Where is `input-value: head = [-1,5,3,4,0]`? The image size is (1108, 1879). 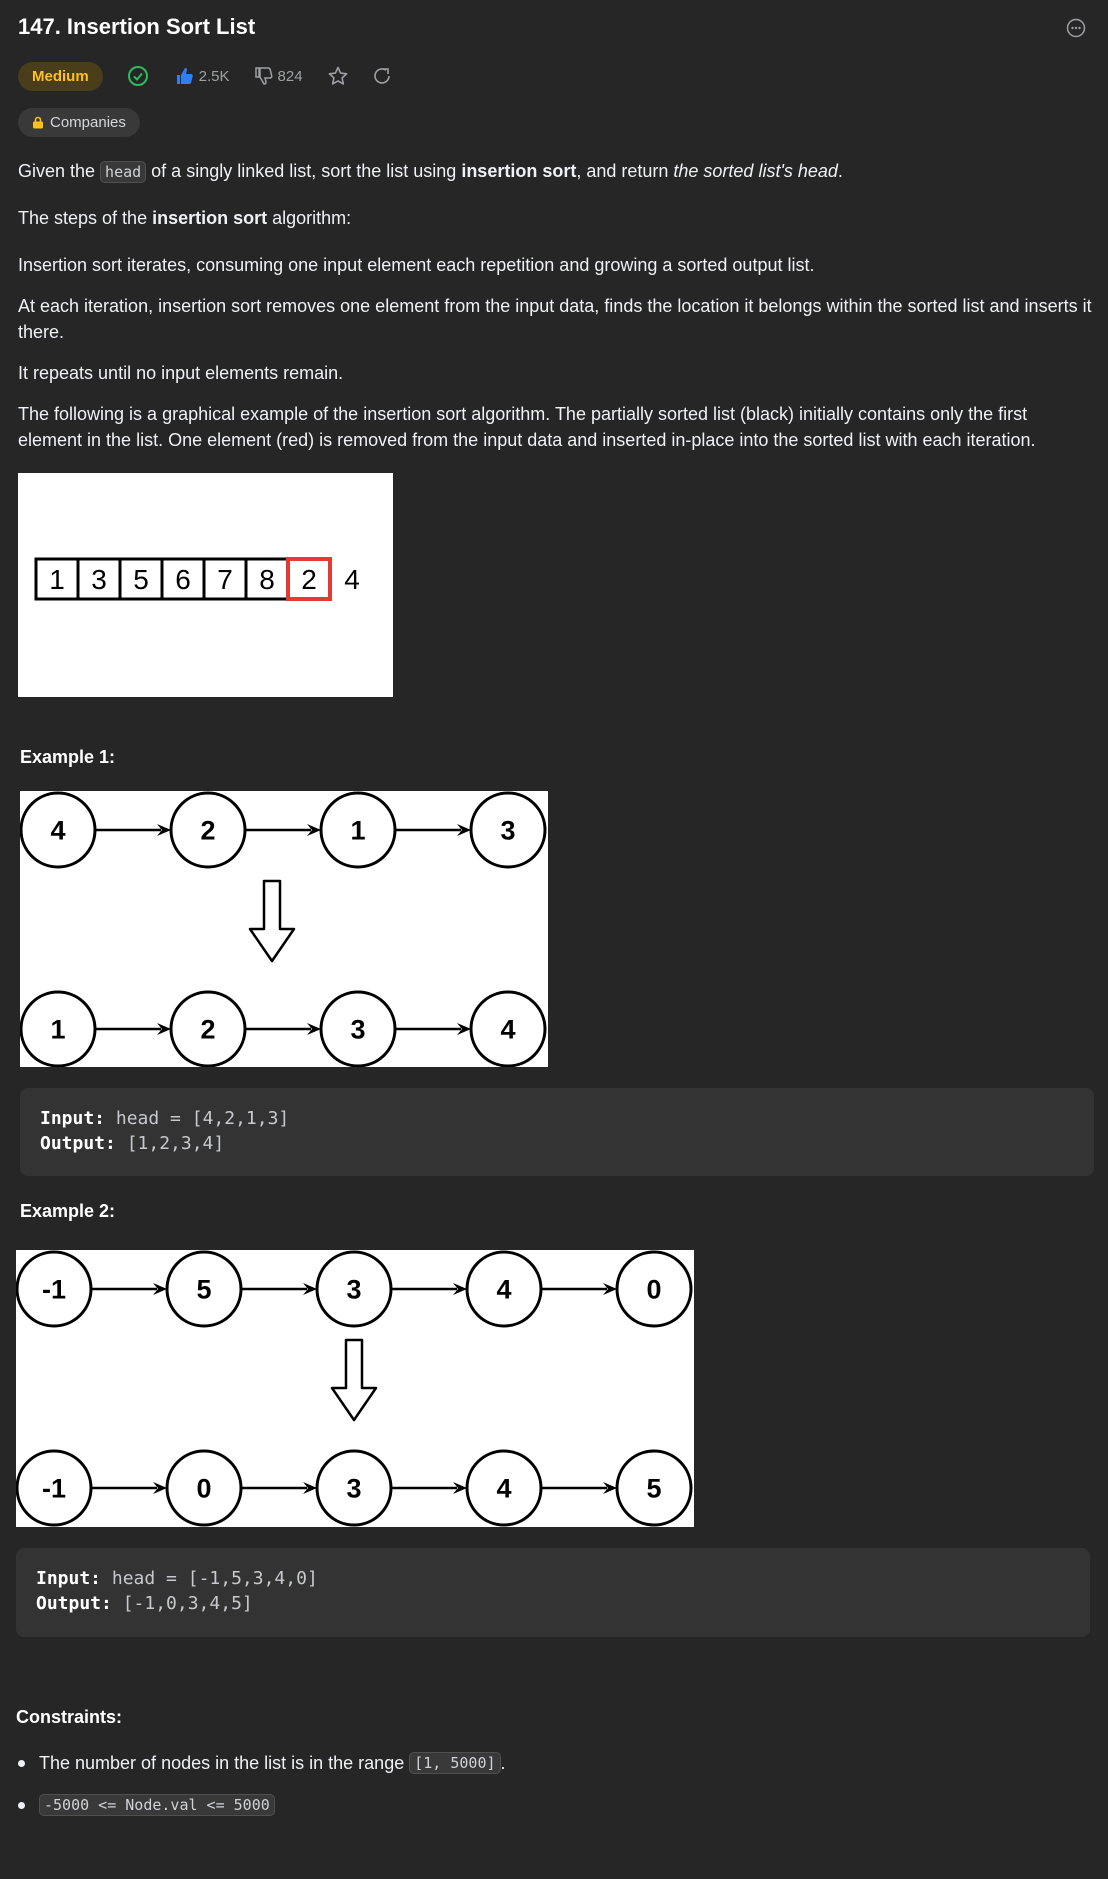
input-value: head = [-1,5,3,4,0] is located at coordinates (214, 1578).